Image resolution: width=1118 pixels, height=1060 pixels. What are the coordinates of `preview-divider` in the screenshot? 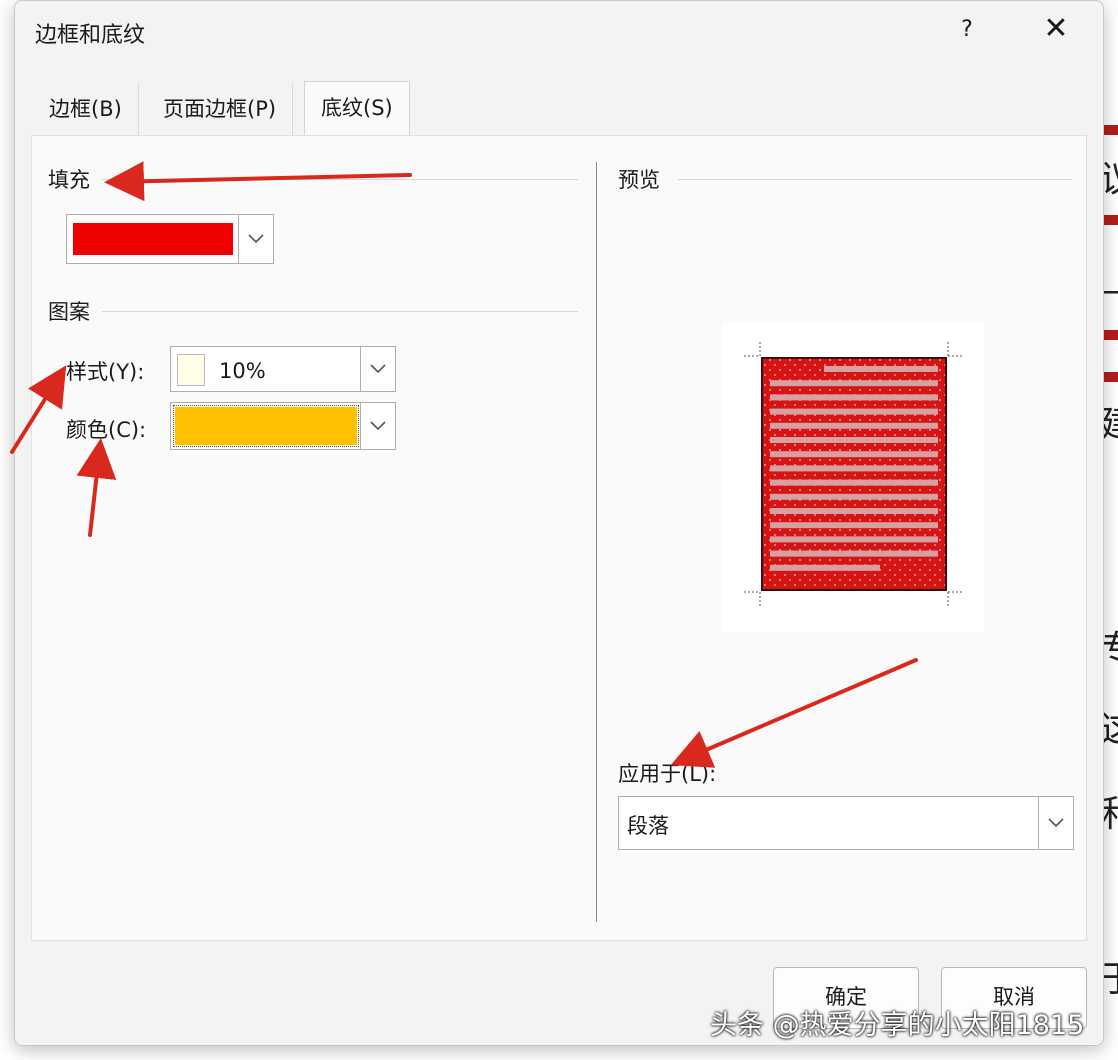 It's located at (875, 179).